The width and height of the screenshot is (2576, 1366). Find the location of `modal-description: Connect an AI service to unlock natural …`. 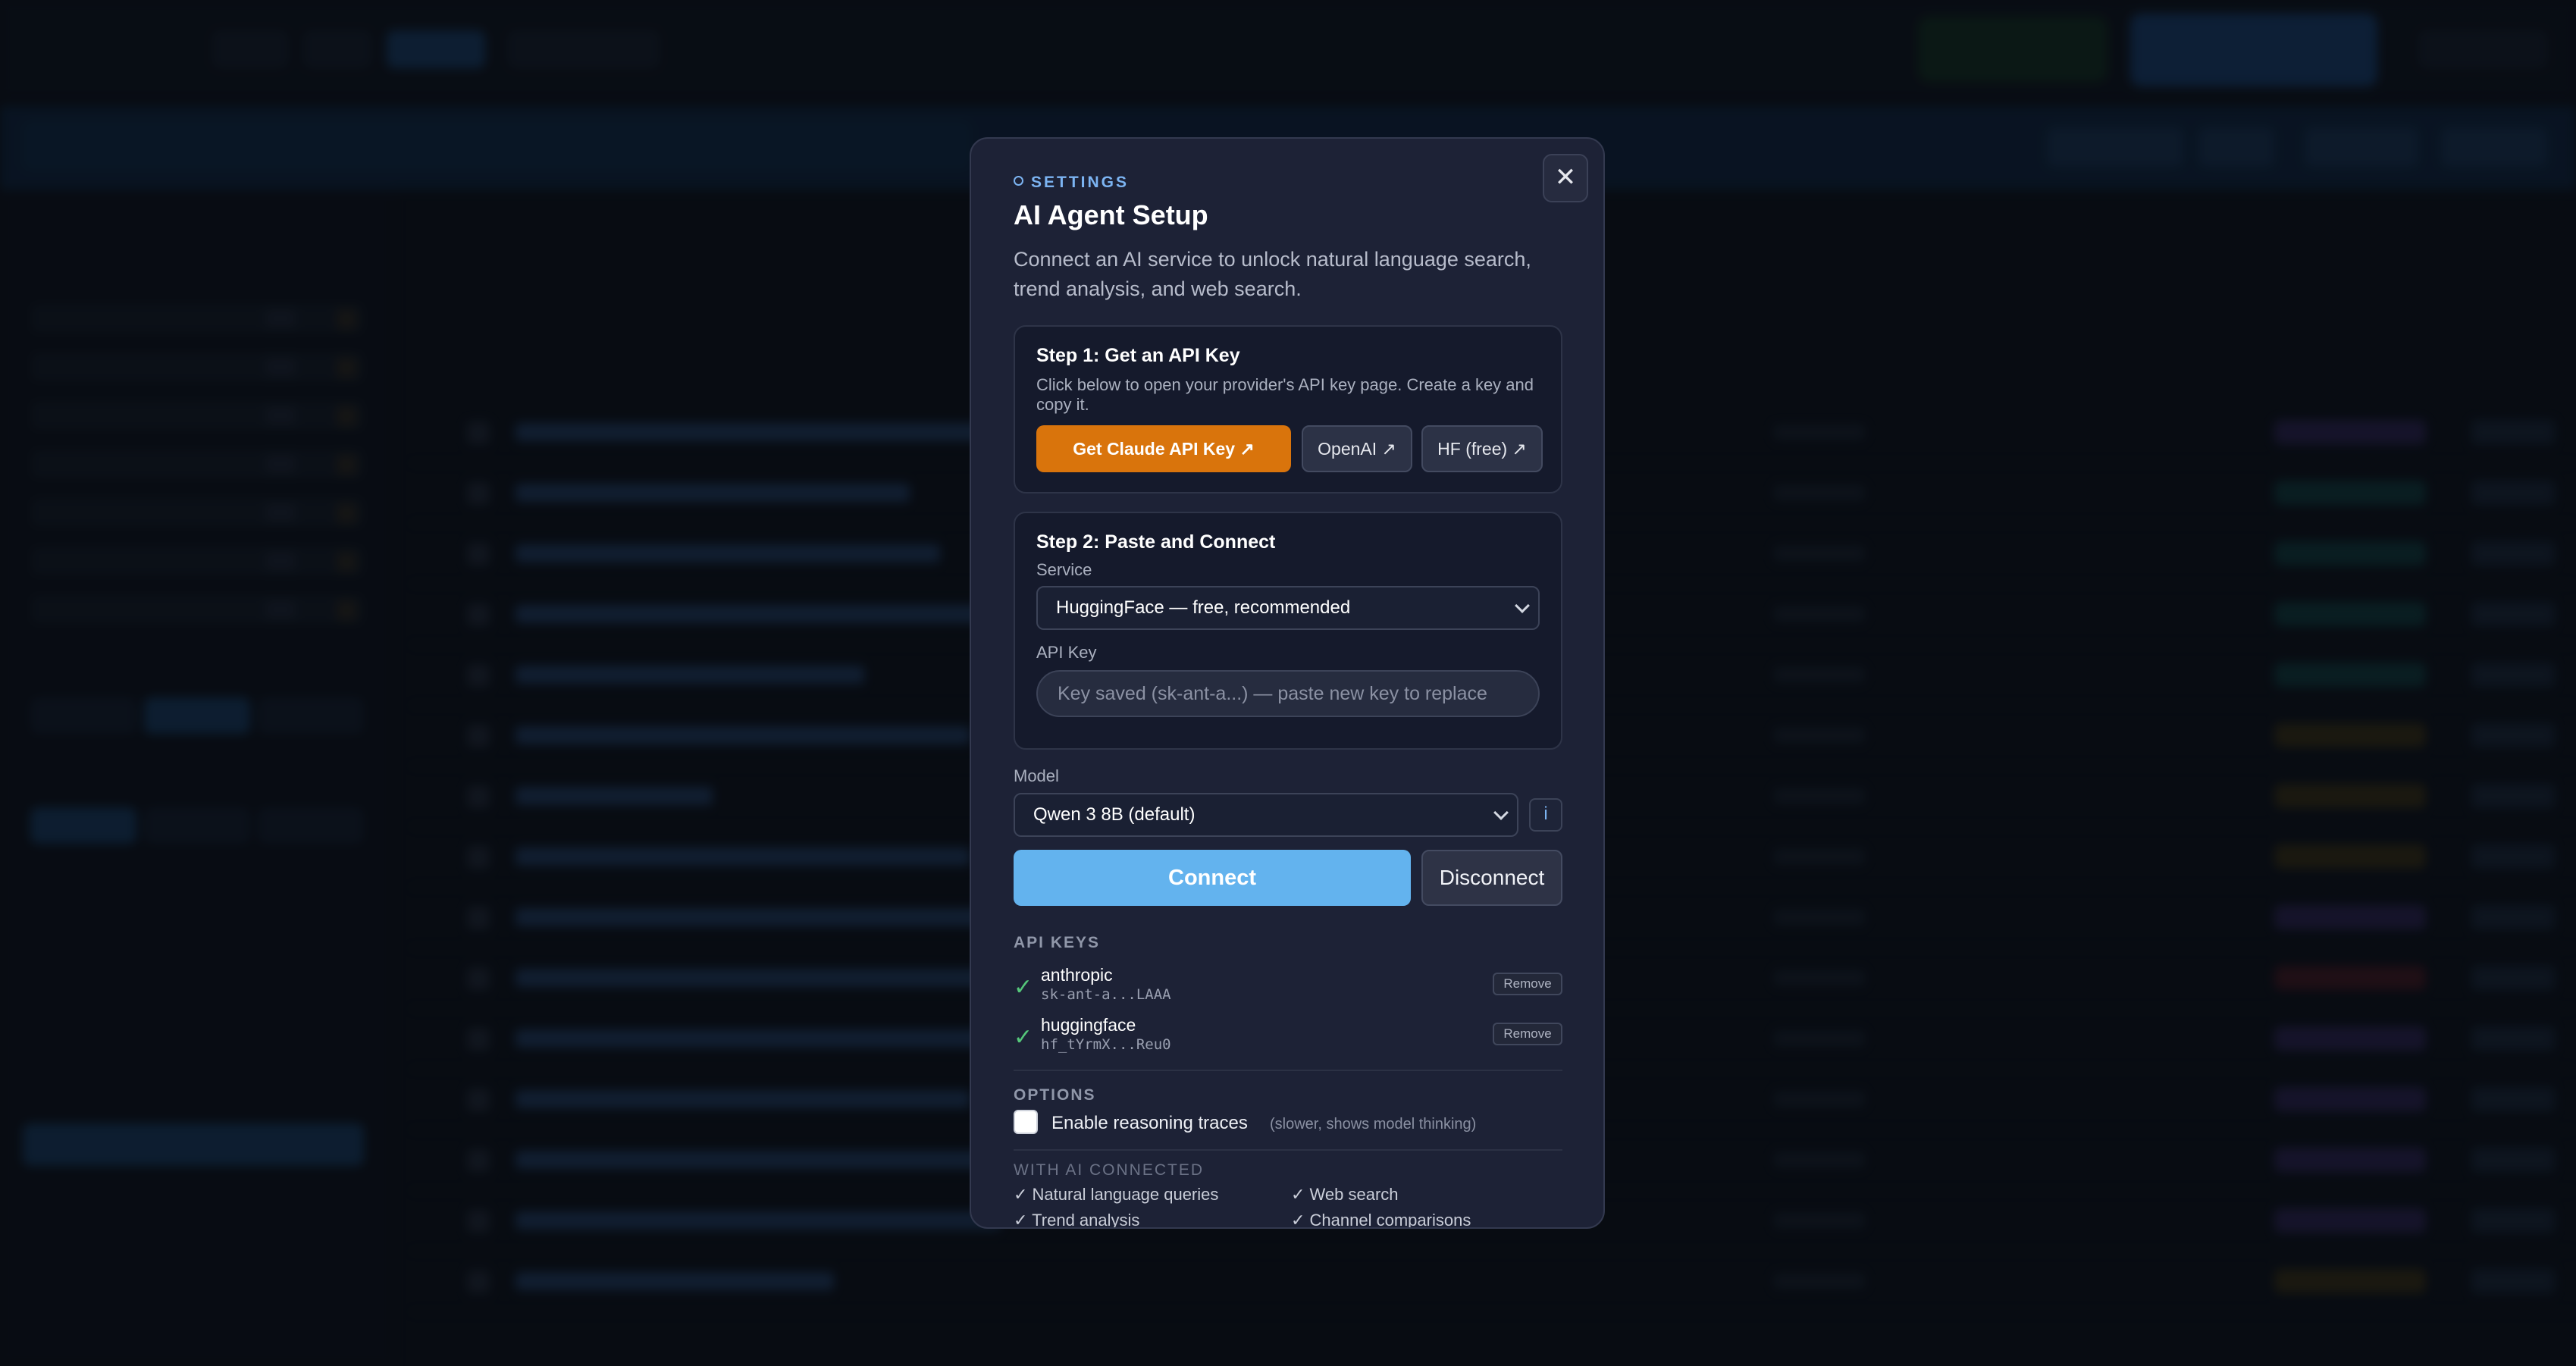

modal-description: Connect an AI service to unlock natural … is located at coordinates (1272, 274).